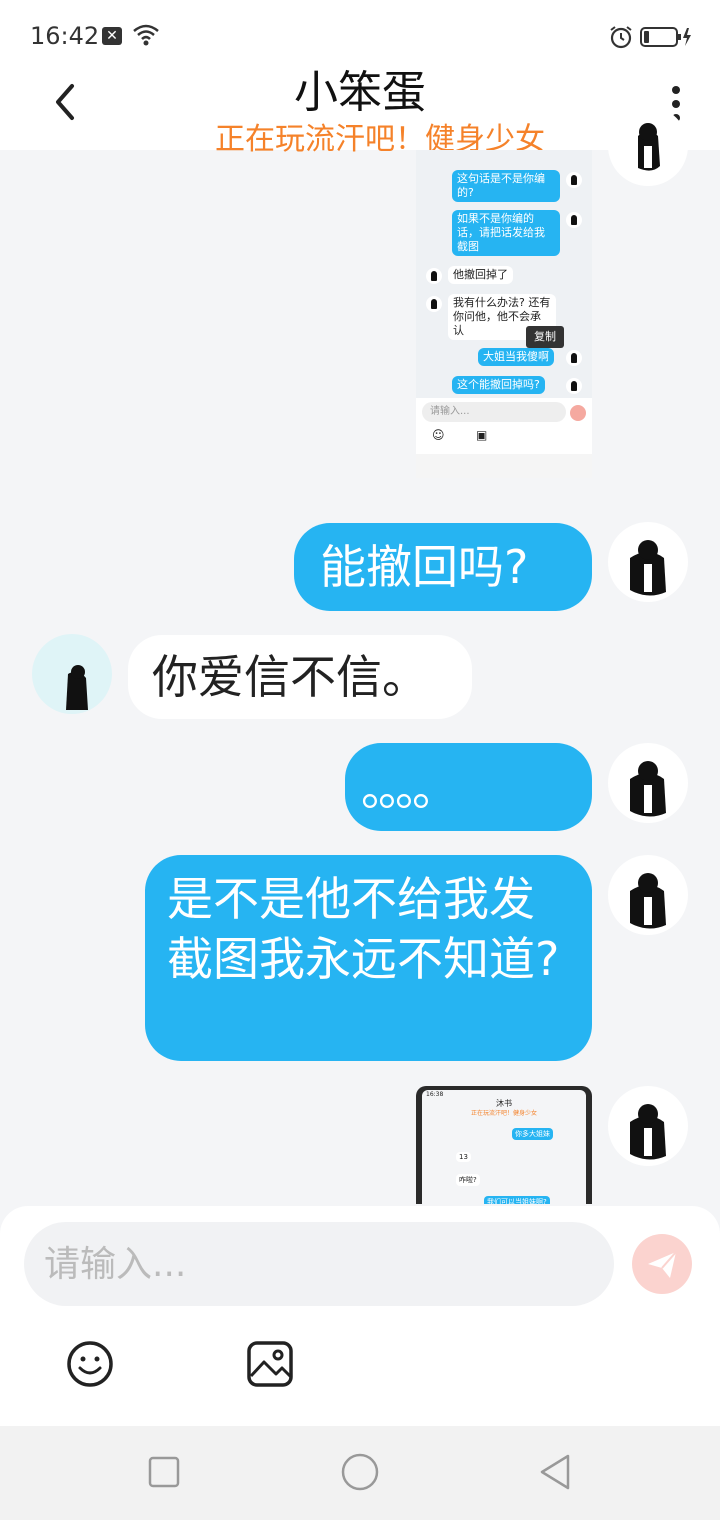 This screenshot has height=1520, width=720. Describe the element at coordinates (360, 1316) in the screenshot. I see `composer` at that location.